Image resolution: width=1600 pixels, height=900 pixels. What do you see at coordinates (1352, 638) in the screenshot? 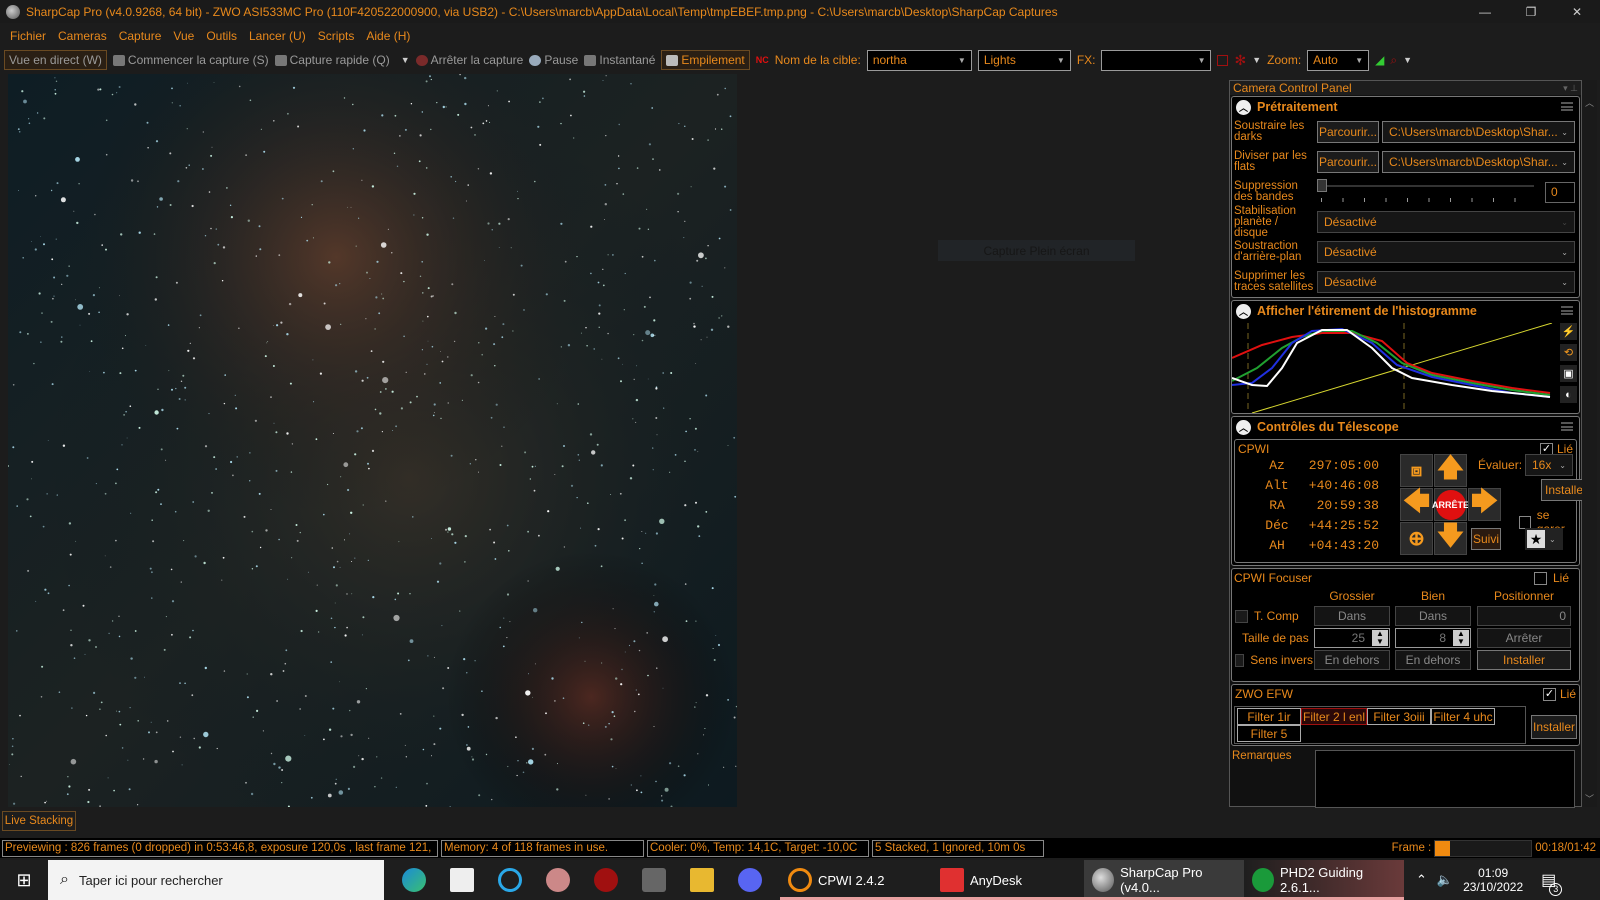
I see `coarse-step-stepper: 25 ▲ ▼` at bounding box center [1352, 638].